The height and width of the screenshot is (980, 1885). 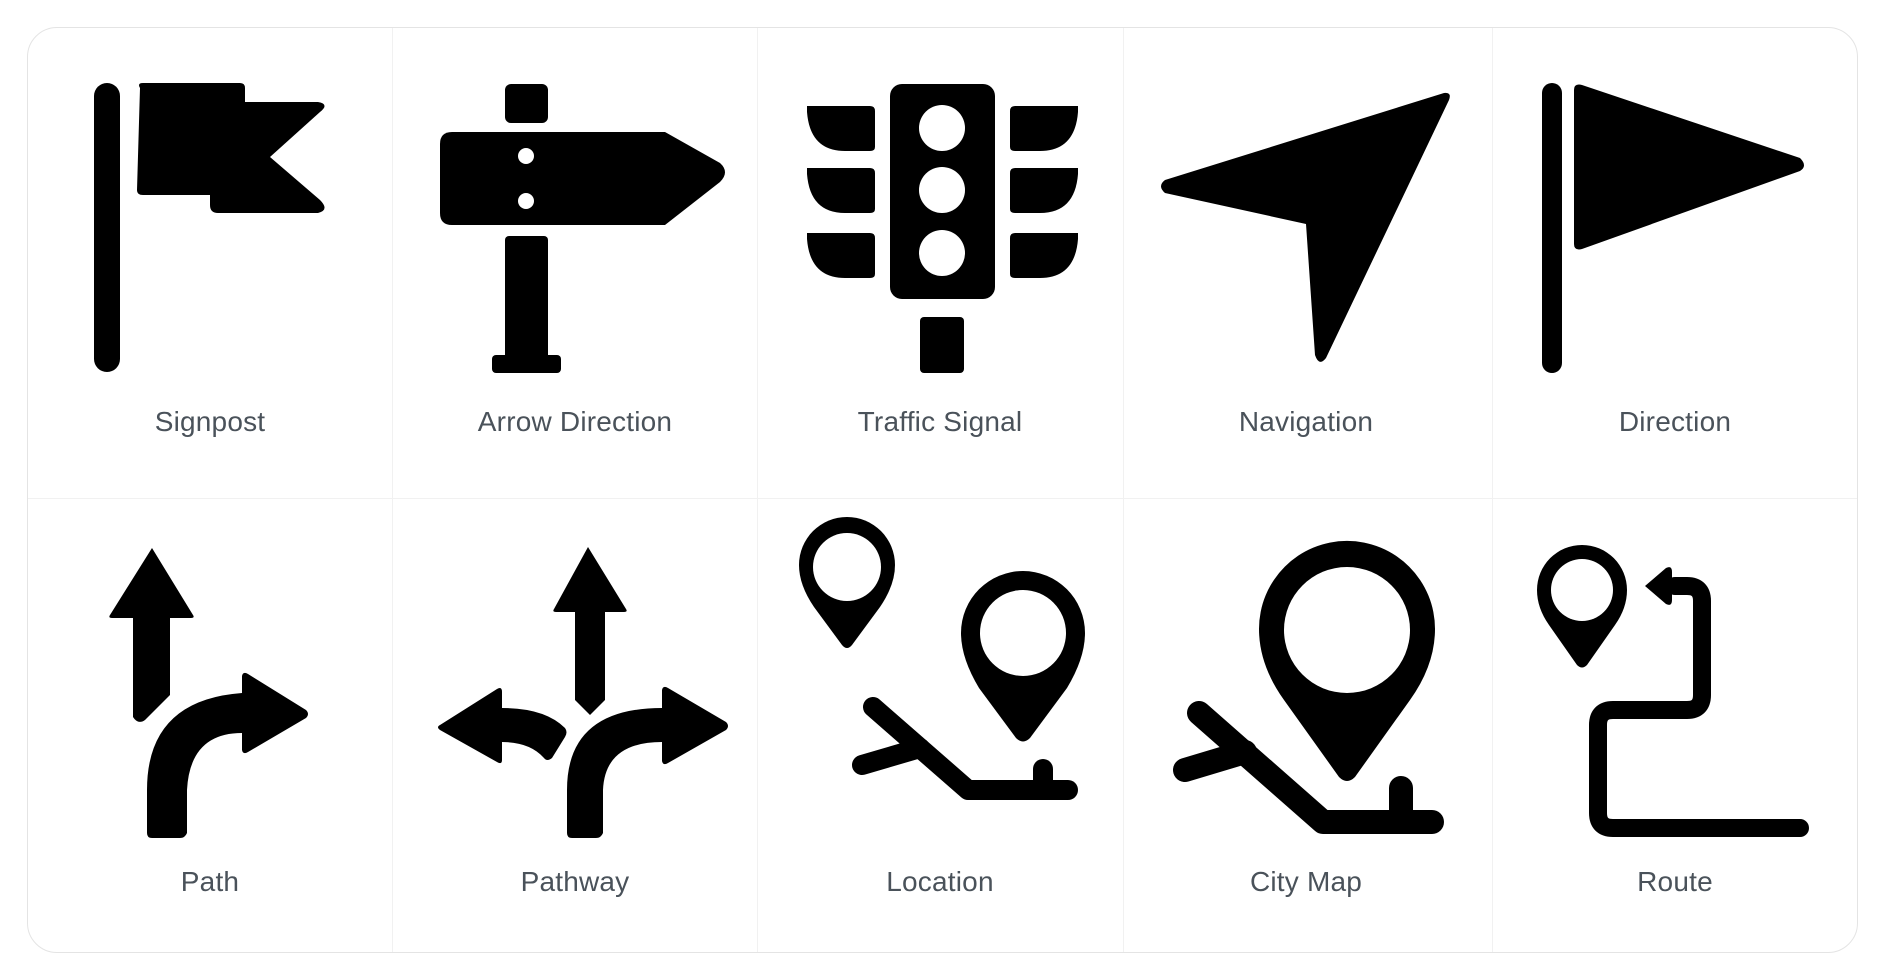 What do you see at coordinates (1675, 881) in the screenshot?
I see `icon-label: Route` at bounding box center [1675, 881].